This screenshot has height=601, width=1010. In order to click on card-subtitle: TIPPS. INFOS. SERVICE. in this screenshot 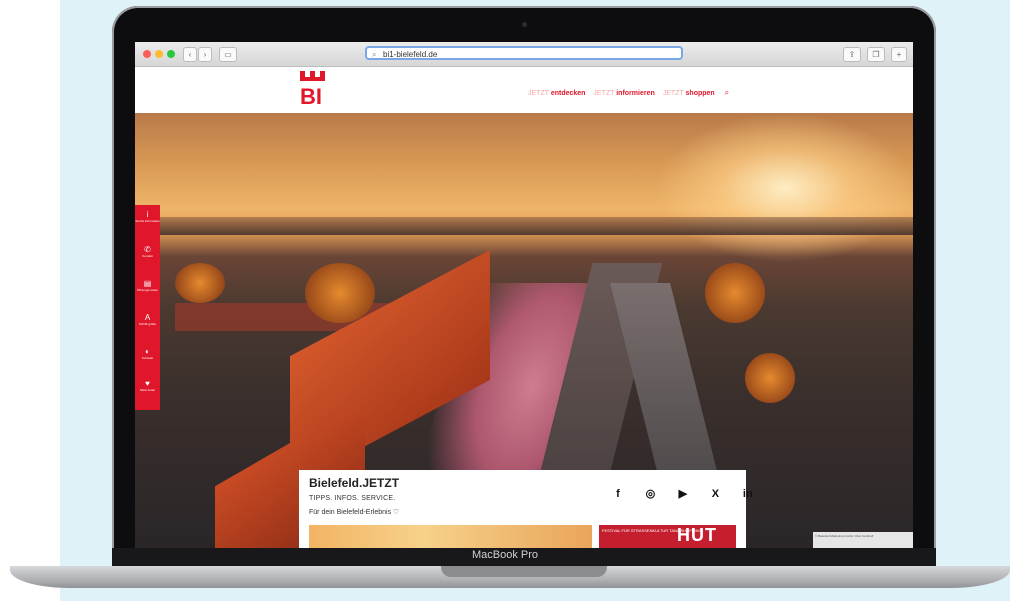, I will do `click(352, 498)`.